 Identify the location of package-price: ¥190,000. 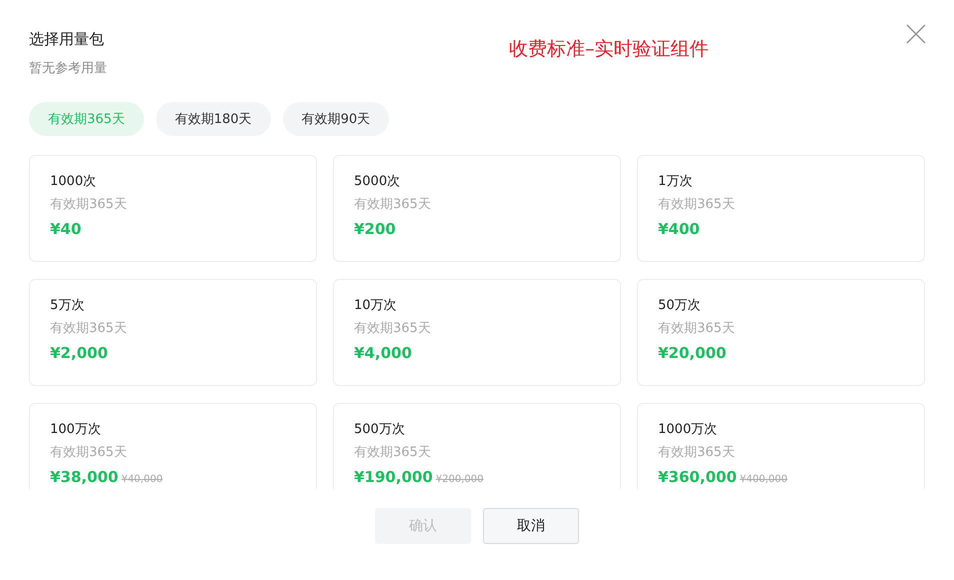
(393, 477).